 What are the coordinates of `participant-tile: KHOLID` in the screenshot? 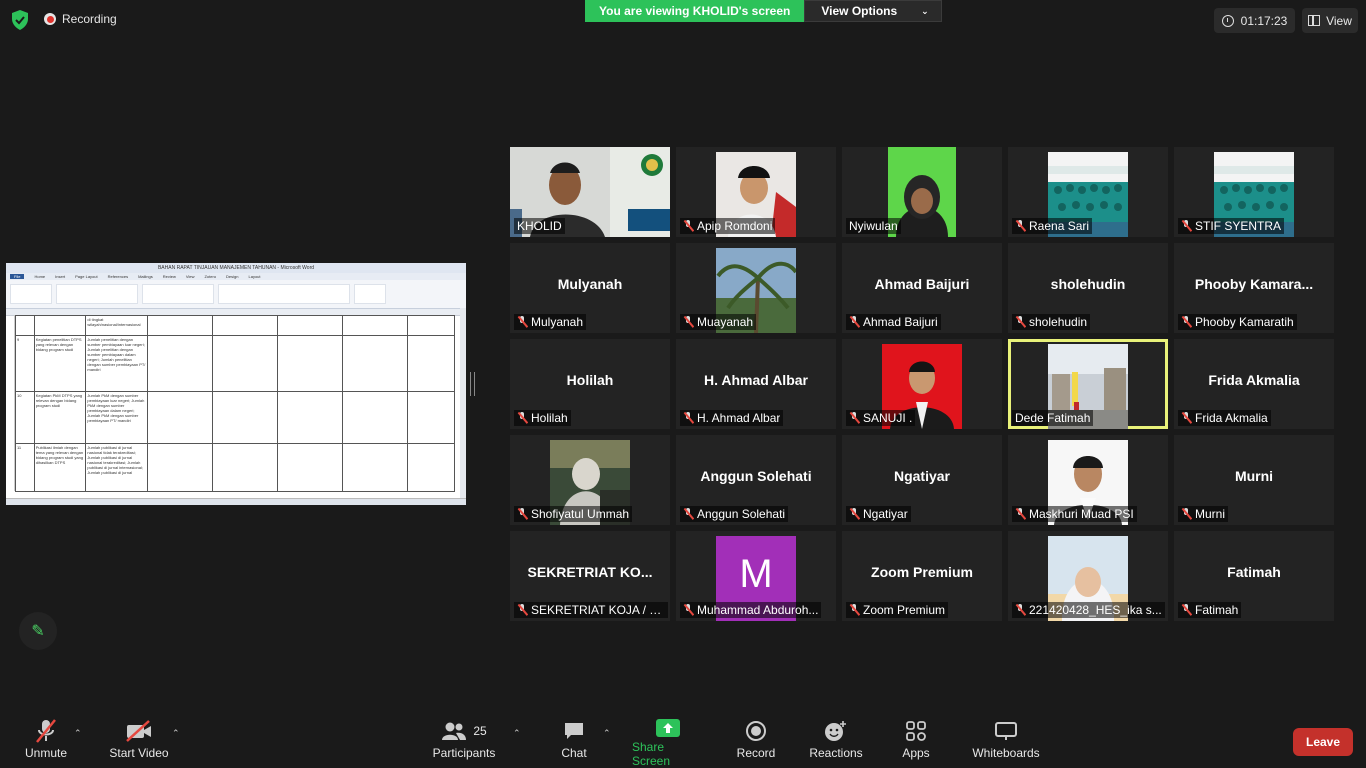 It's located at (590, 192).